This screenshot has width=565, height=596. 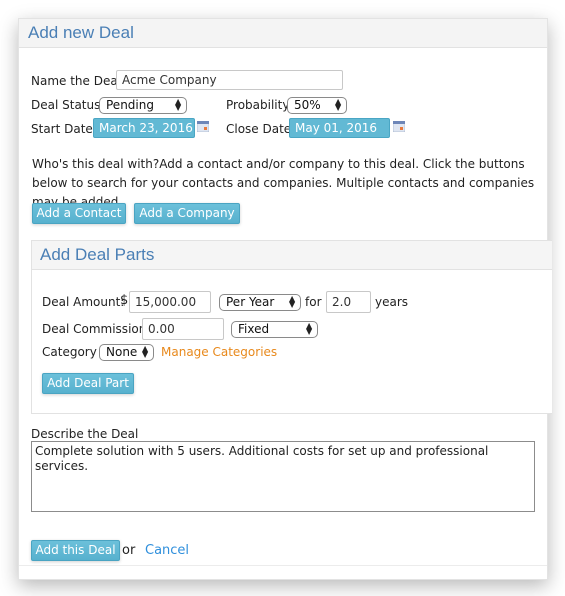 I want to click on deal-amount-input: 15,000.00, so click(x=170, y=302).